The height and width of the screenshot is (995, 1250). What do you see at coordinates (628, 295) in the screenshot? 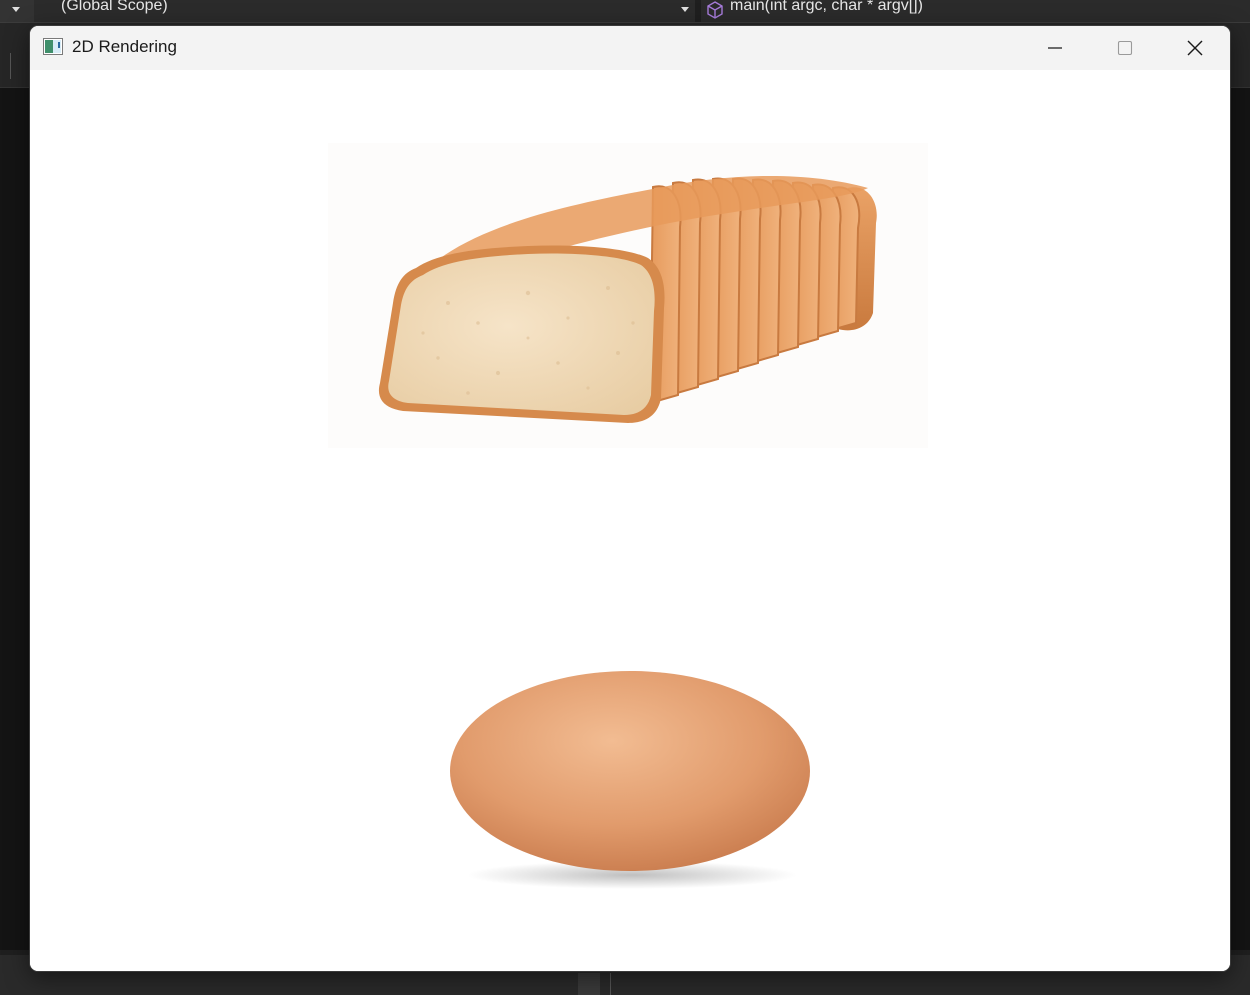
I see `bread-image` at bounding box center [628, 295].